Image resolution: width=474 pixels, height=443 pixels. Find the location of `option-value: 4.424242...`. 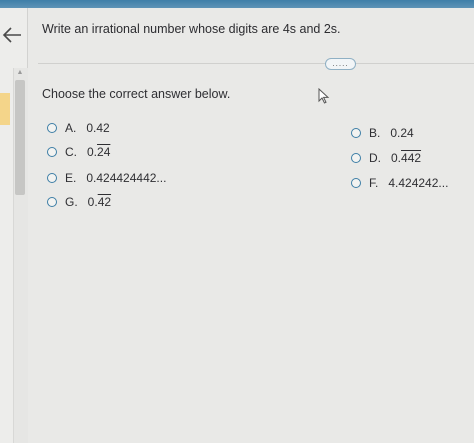

option-value: 4.424242... is located at coordinates (418, 183).